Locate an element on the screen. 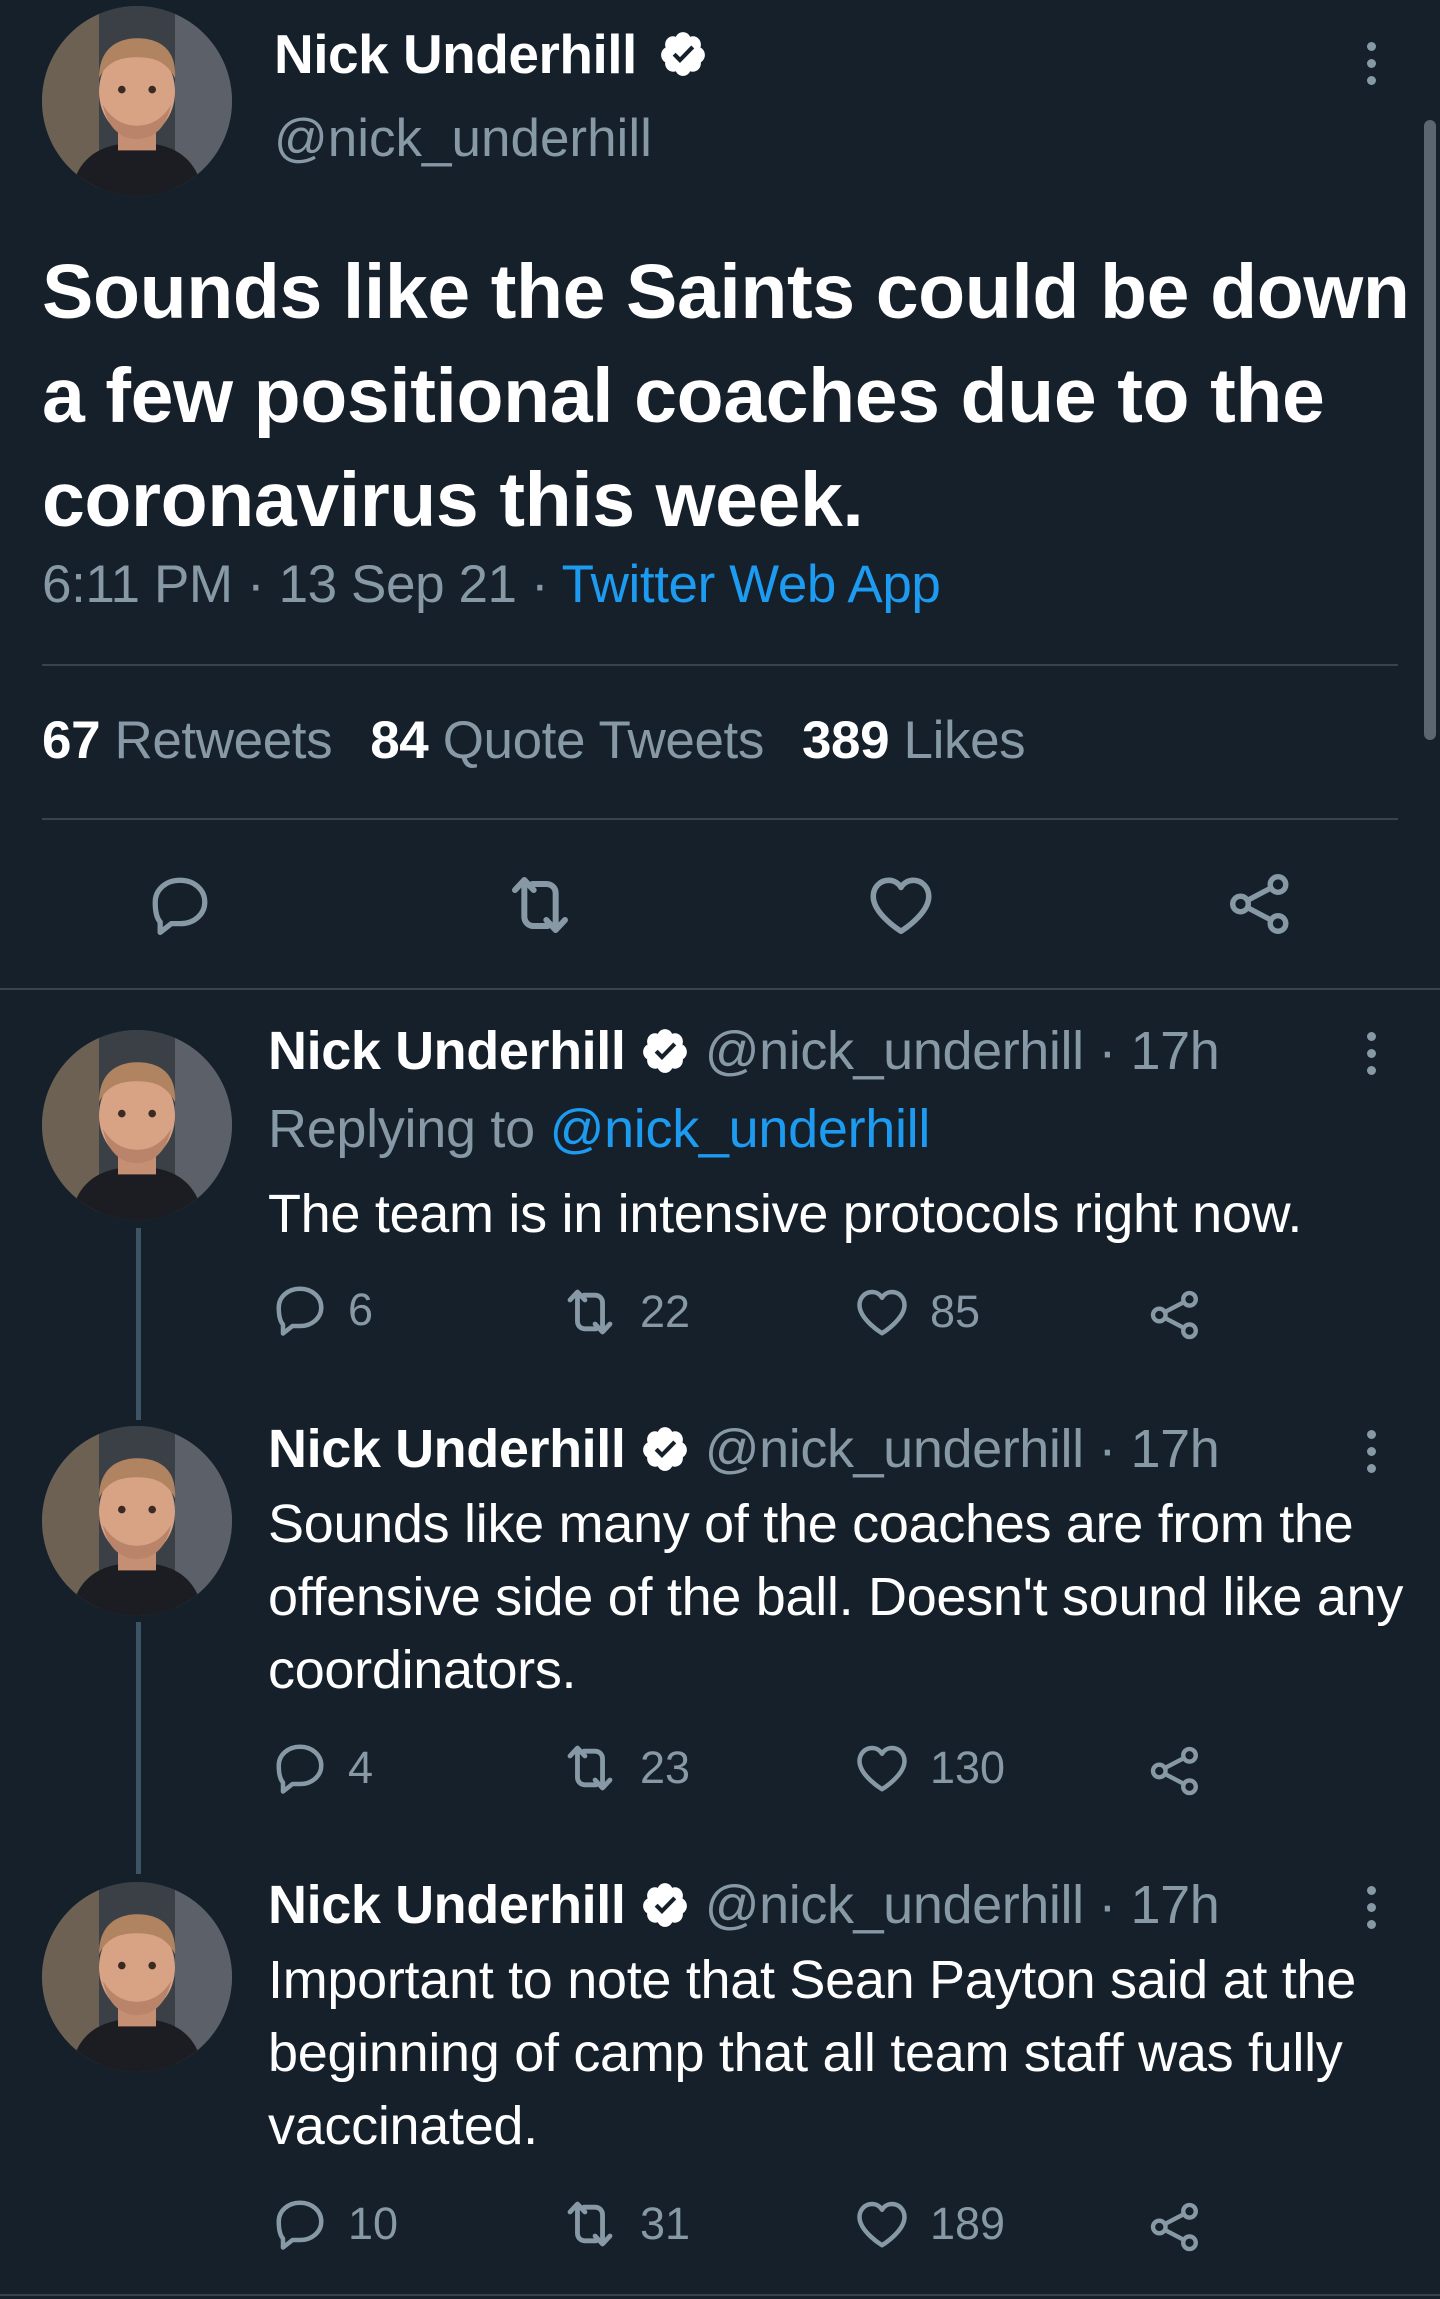 The width and height of the screenshot is (1440, 2299). like-count: 130 is located at coordinates (968, 1767).